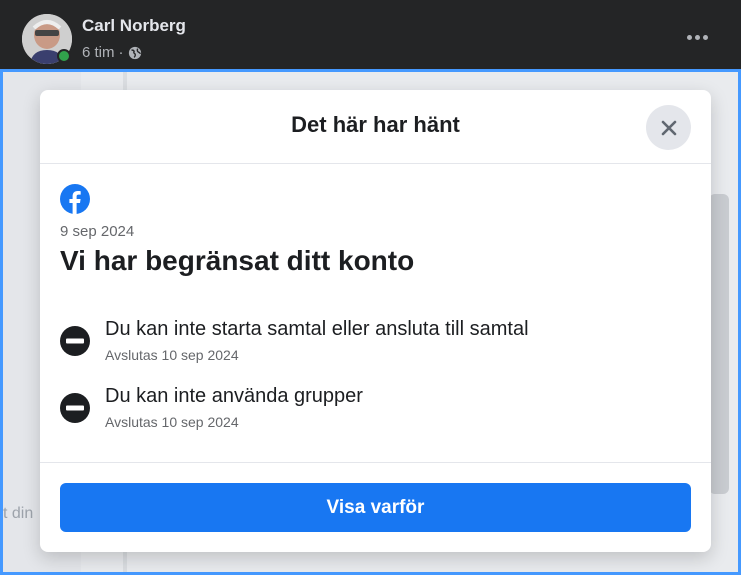 The height and width of the screenshot is (575, 741). I want to click on post-meta: 6 tim ·, so click(112, 52).